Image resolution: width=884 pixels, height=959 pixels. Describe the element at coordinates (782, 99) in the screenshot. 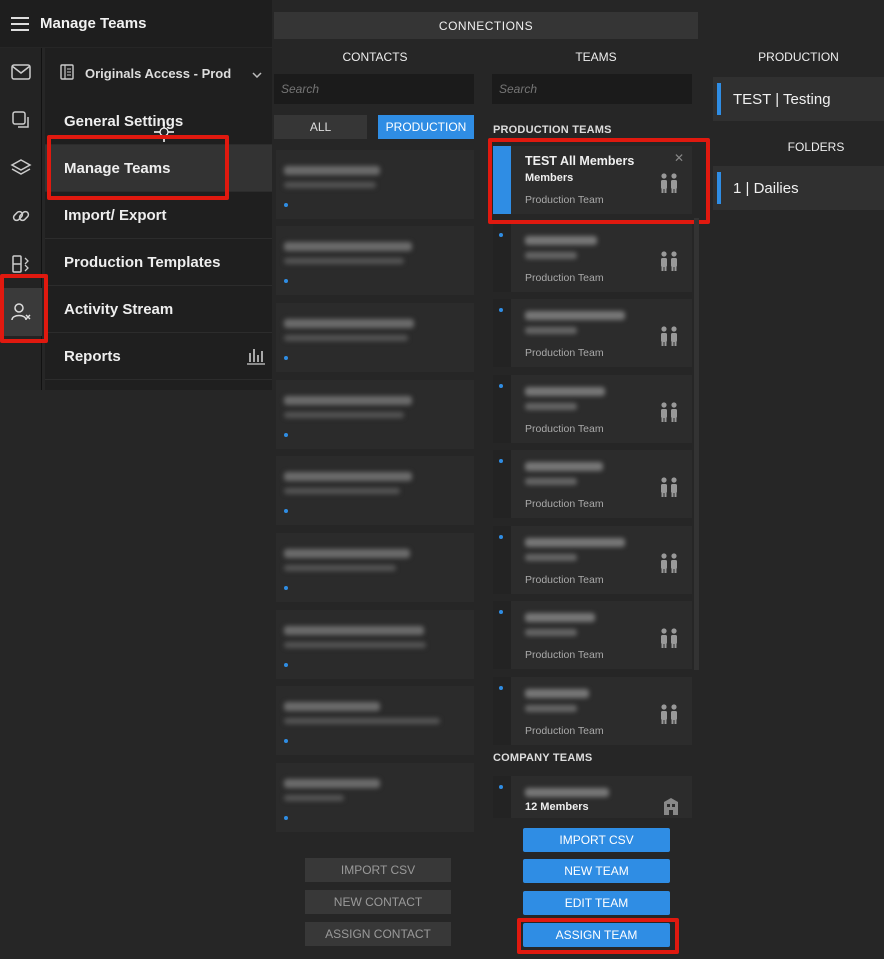

I see `production-item-label: TEST | Testing` at that location.